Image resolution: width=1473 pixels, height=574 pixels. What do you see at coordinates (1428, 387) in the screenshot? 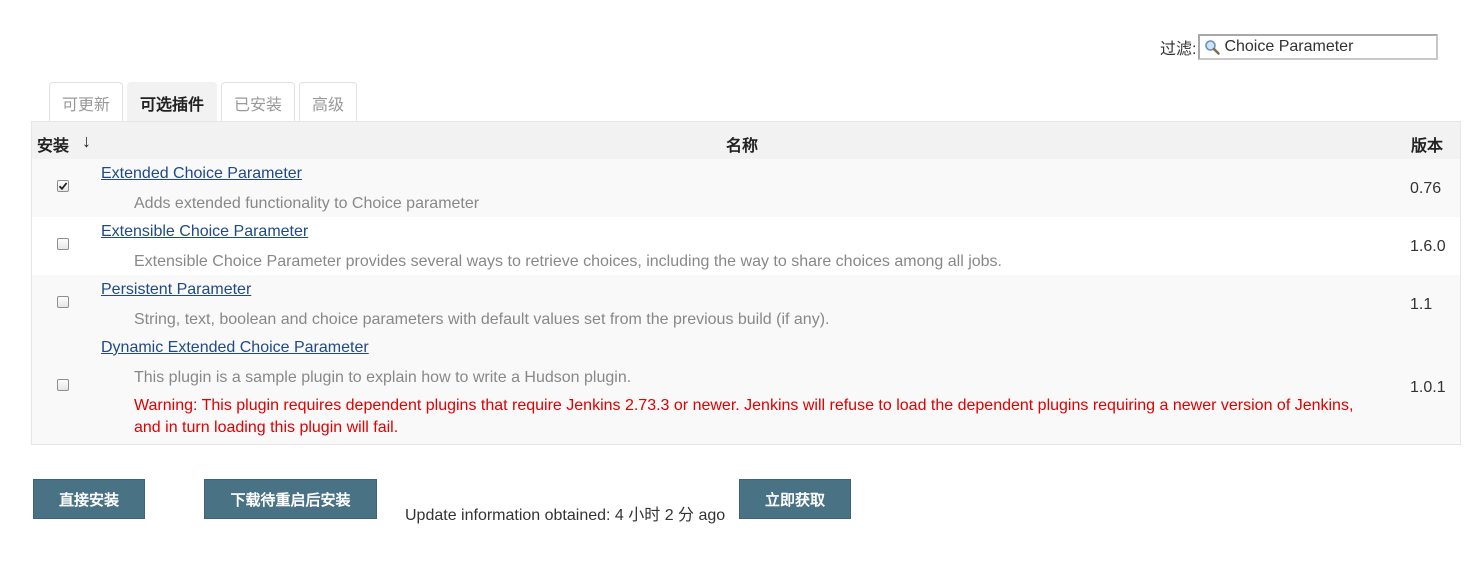
I see `plugin-version: 1.0.1` at bounding box center [1428, 387].